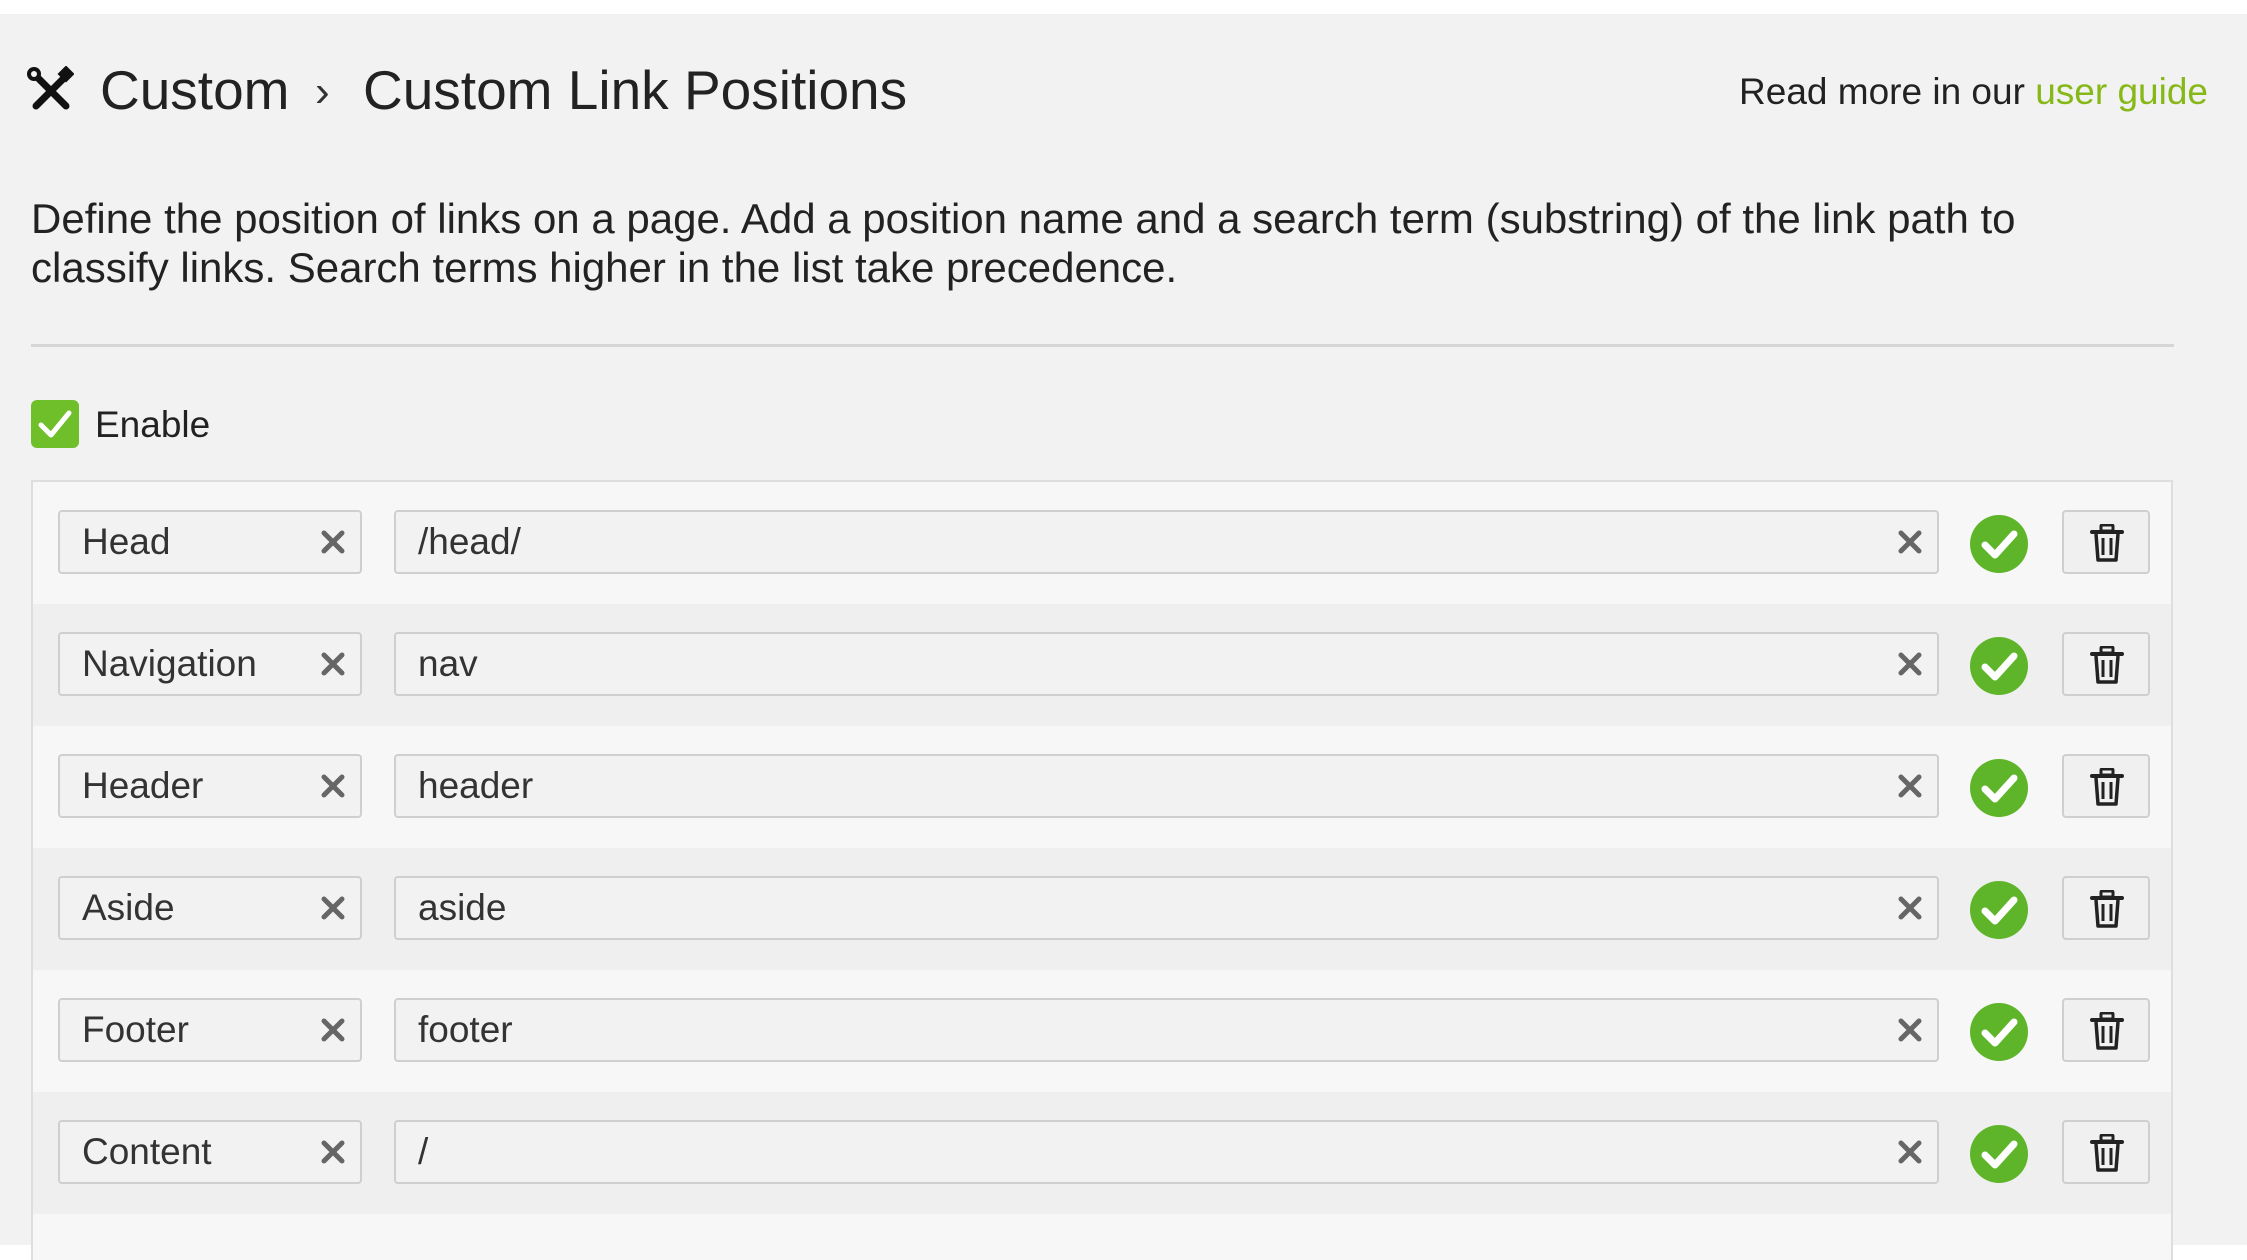  I want to click on search-term-input: aside, so click(1166, 908).